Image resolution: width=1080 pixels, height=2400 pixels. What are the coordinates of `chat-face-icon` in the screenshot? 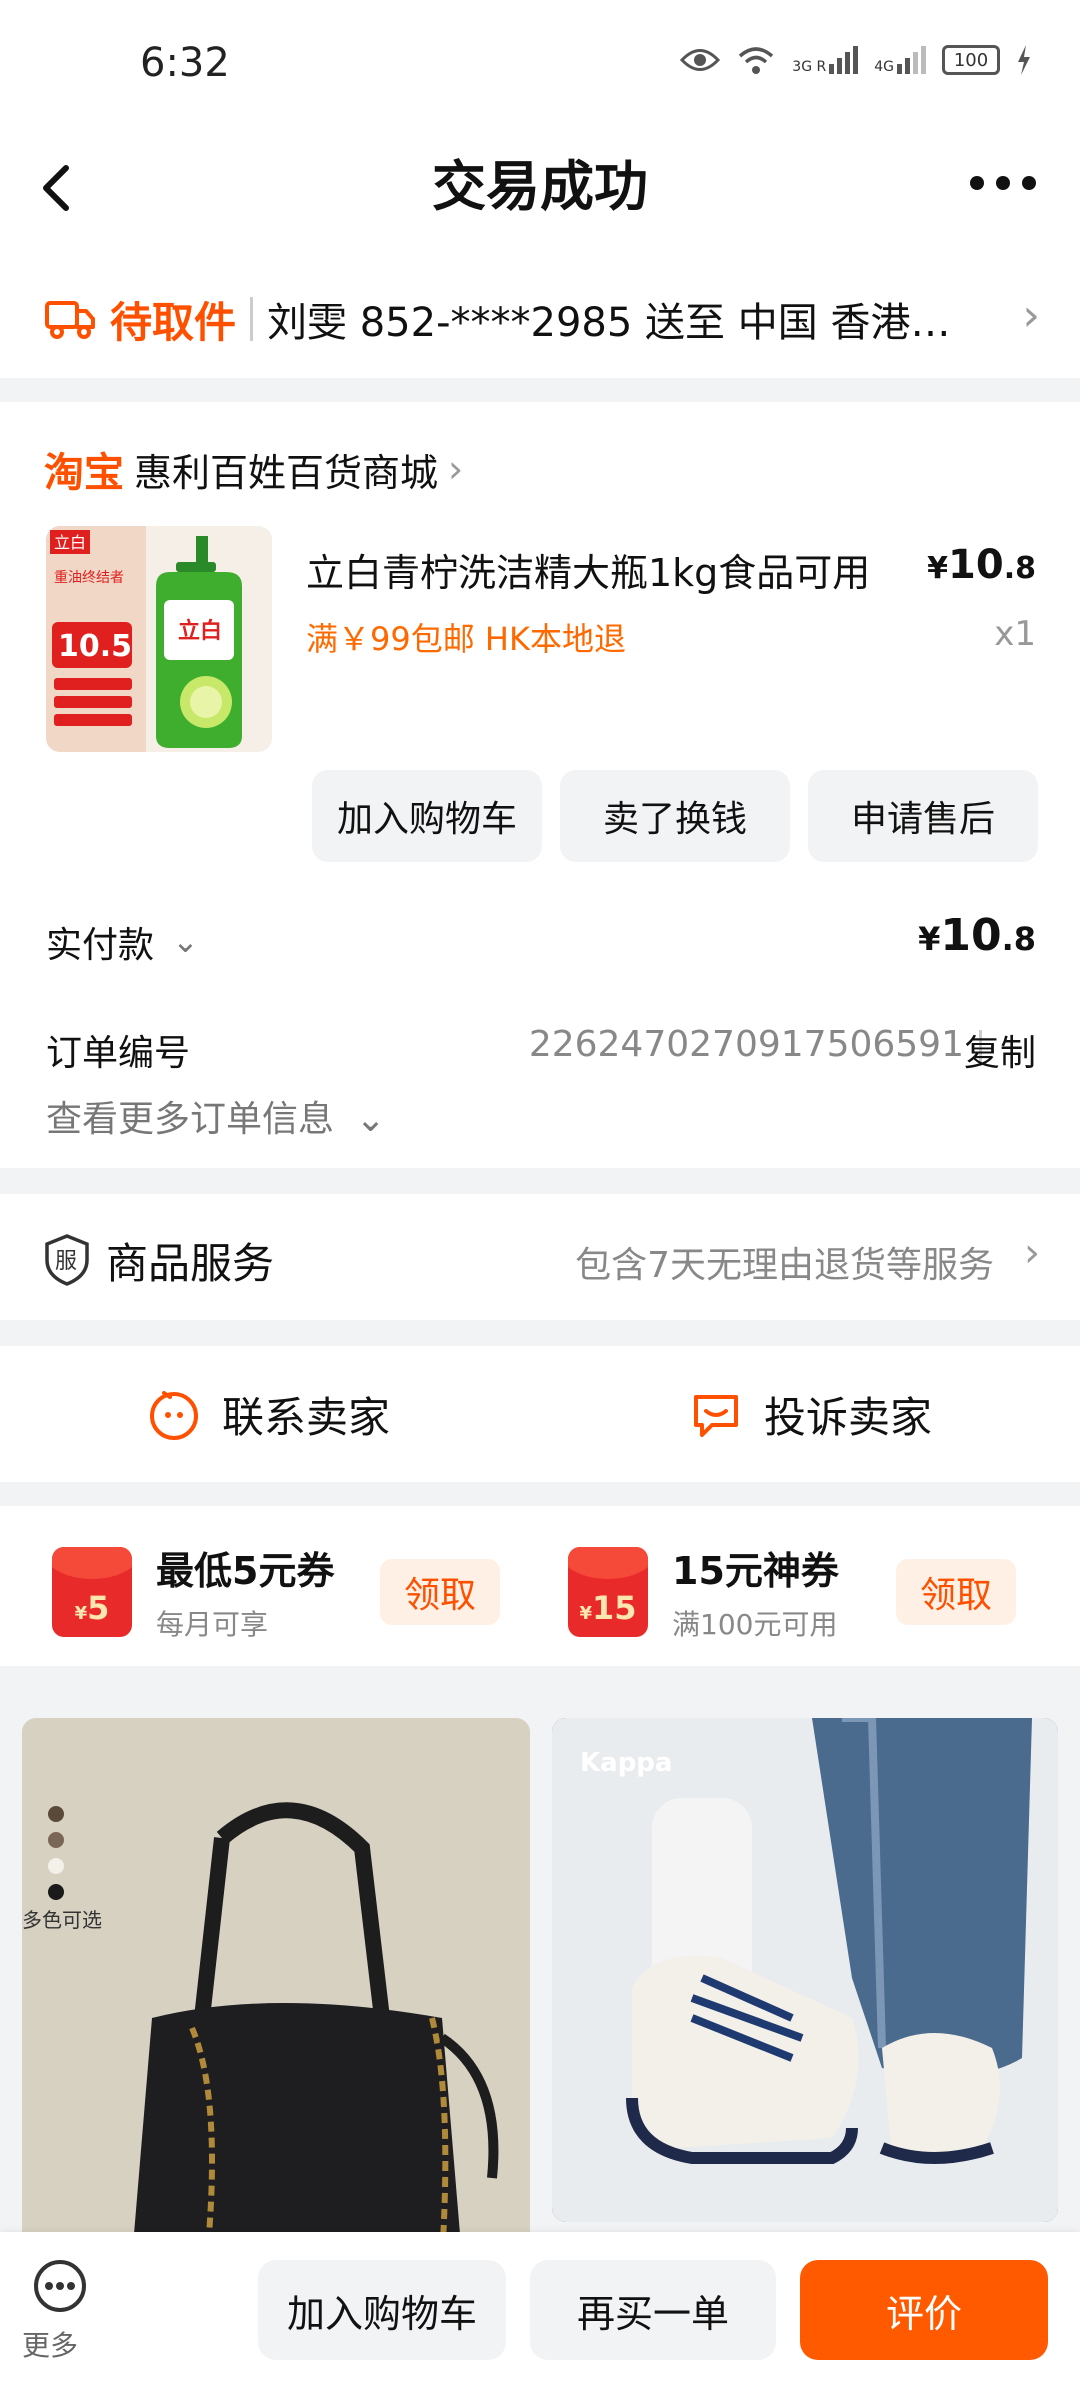 It's located at (174, 1415).